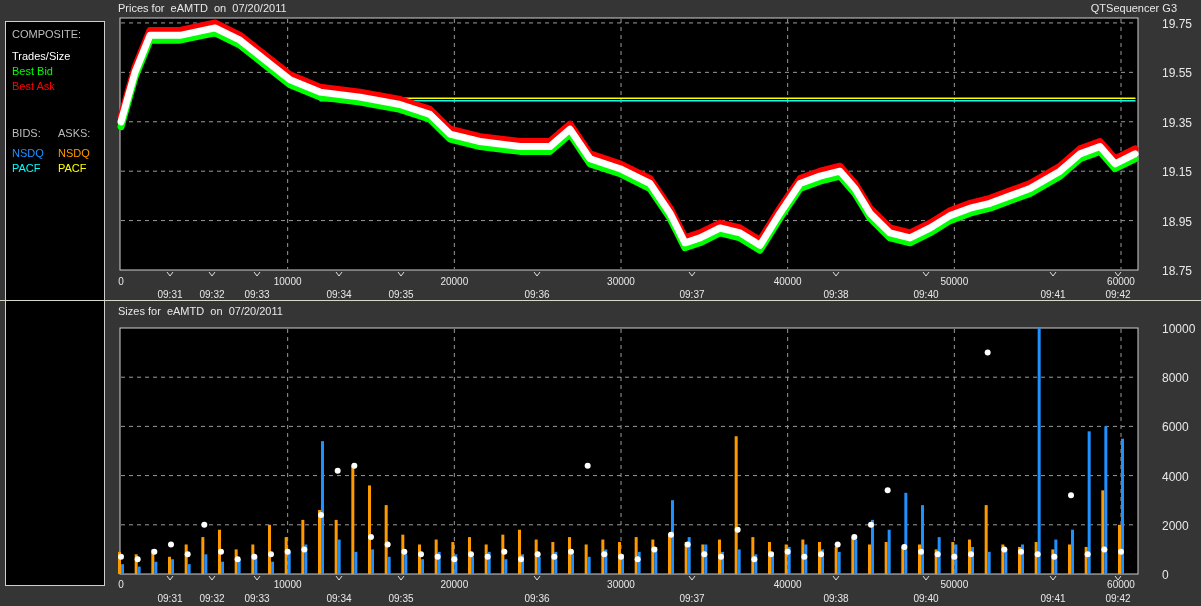 The image size is (1201, 606). Describe the element at coordinates (1175, 378) in the screenshot. I see `axis-label: 8000` at that location.